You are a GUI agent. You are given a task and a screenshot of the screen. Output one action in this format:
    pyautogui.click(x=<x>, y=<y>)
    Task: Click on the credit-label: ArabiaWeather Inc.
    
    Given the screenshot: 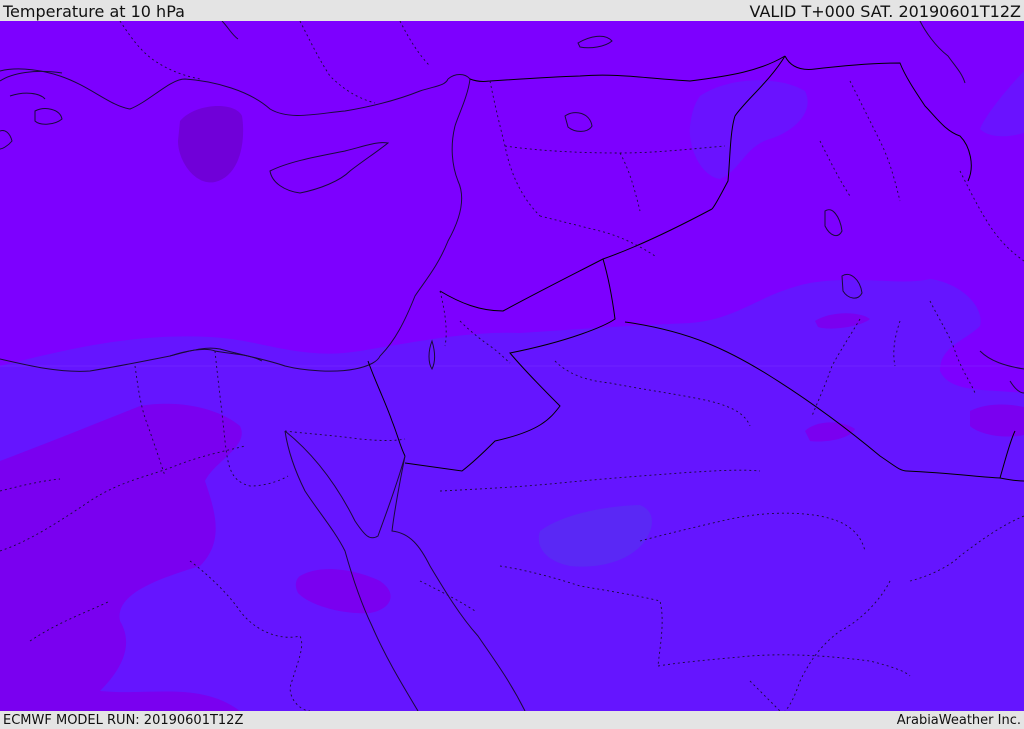 What is the action you would take?
    pyautogui.click(x=958, y=720)
    